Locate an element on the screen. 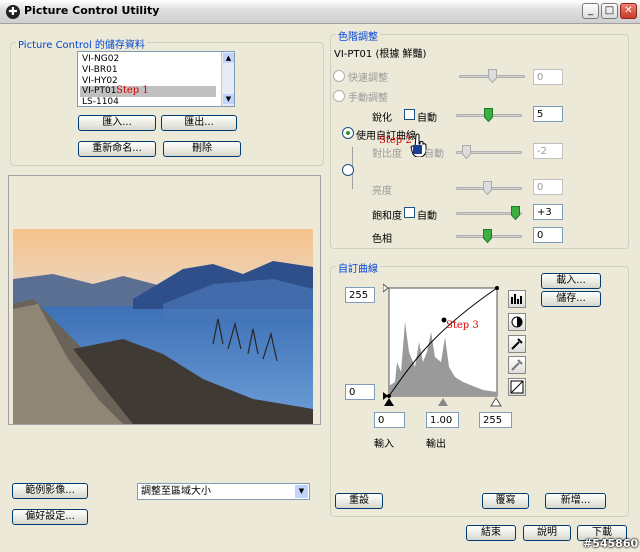 The image size is (640, 552). output-min-value: 0 is located at coordinates (360, 392).